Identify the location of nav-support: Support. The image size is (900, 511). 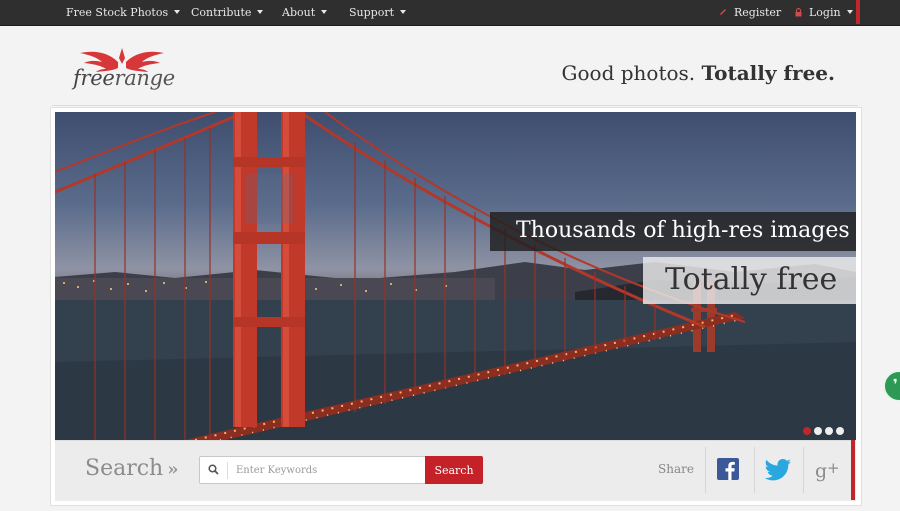
(378, 13).